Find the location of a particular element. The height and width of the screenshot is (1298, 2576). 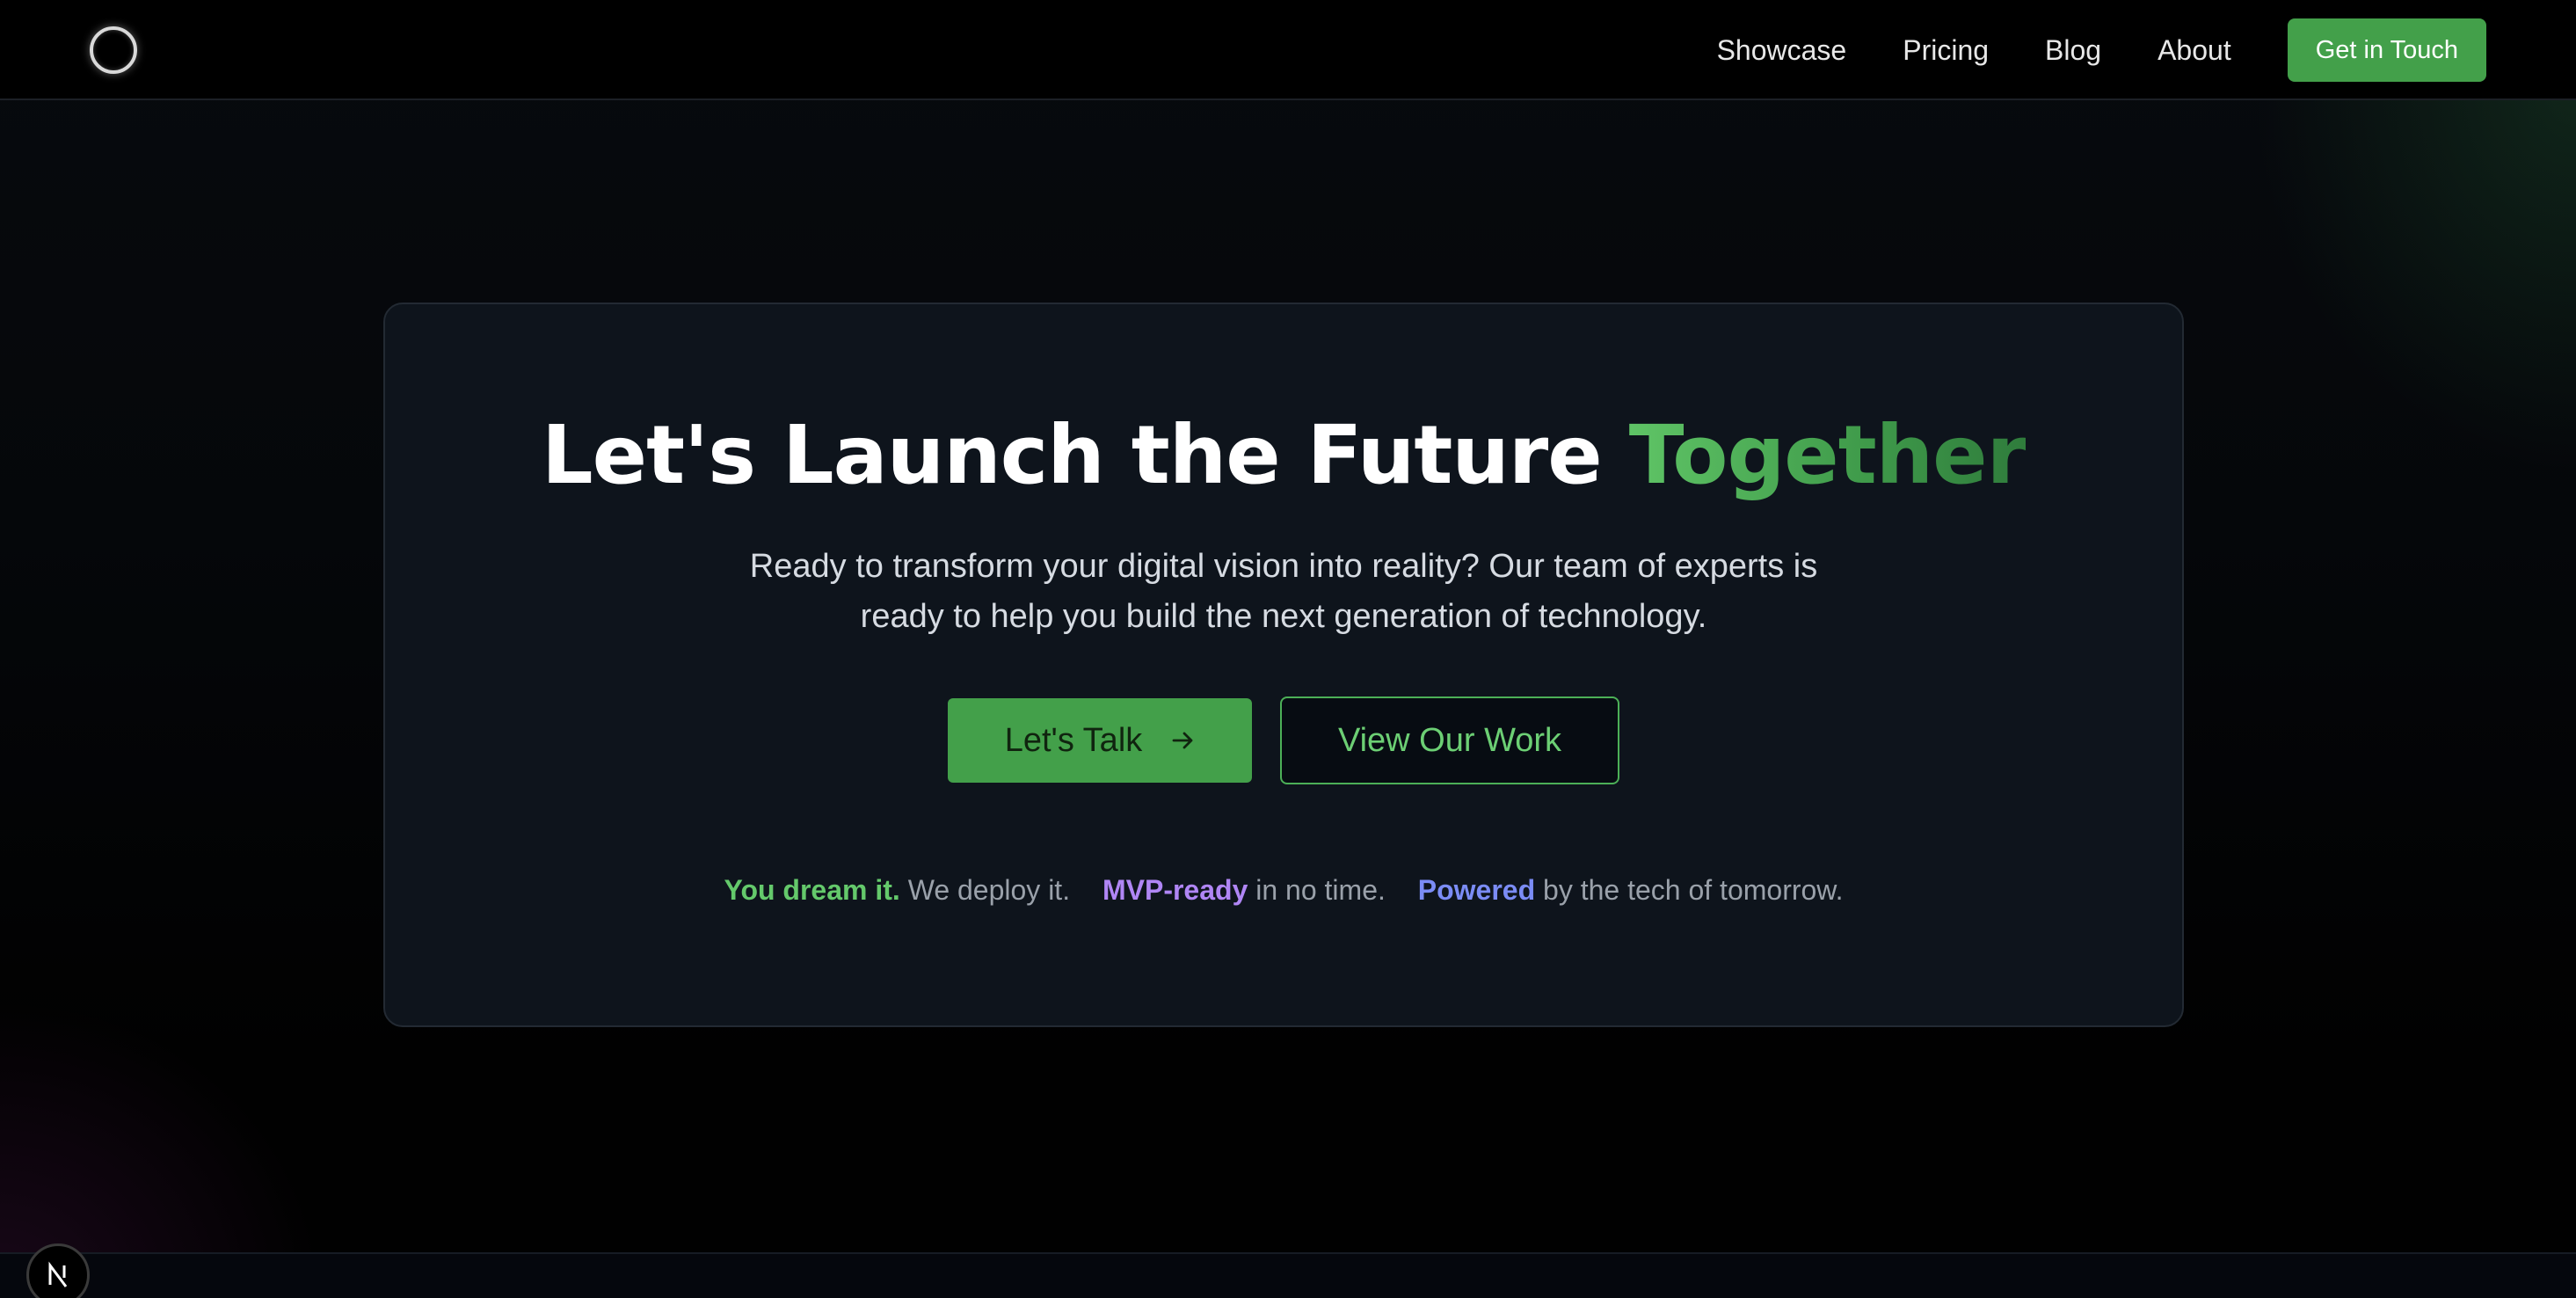

get-in-touch-button: Get in Touch is located at coordinates (2386, 50).